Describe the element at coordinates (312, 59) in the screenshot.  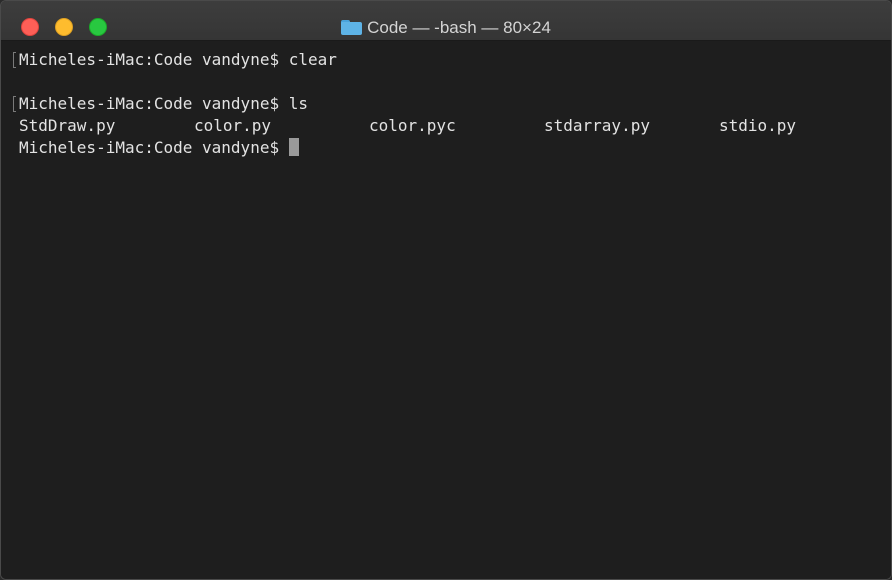
I see `command: clear` at that location.